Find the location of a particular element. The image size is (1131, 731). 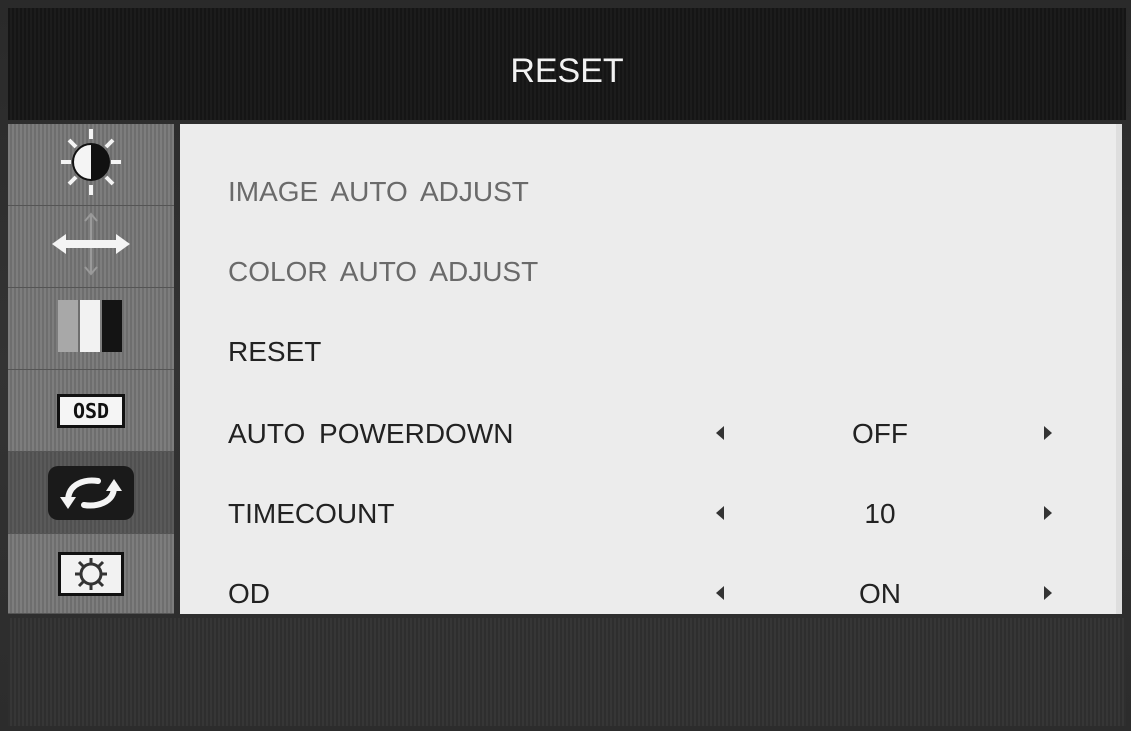

sidebar-item-reset is located at coordinates (91, 493).